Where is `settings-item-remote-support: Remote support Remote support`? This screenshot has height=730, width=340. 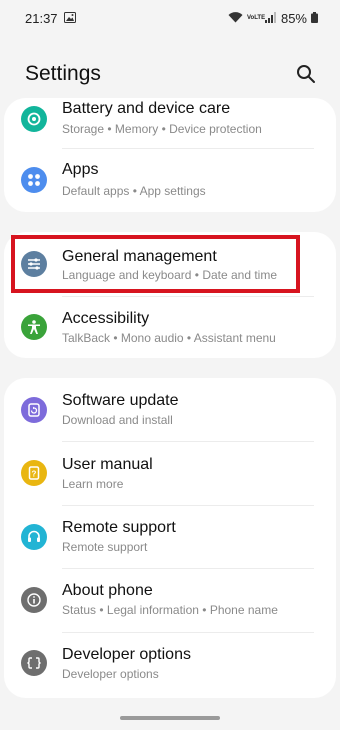 settings-item-remote-support: Remote support Remote support is located at coordinates (170, 536).